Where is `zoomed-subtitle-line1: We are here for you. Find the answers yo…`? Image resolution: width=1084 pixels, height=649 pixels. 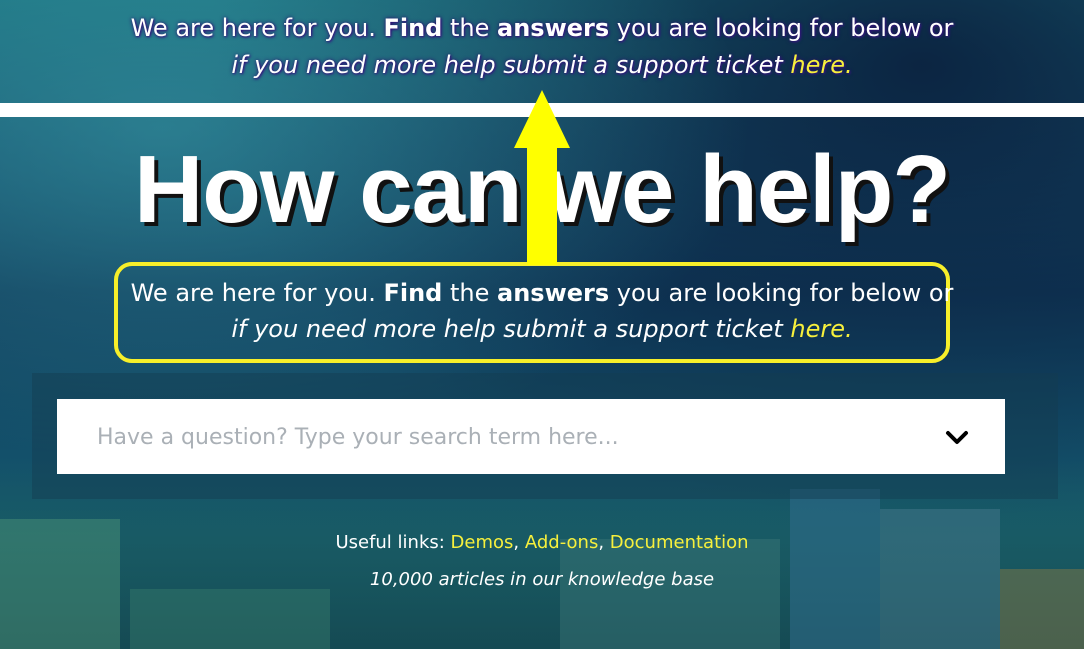
zoomed-subtitle-line1: We are here for you. Find the answers yo… is located at coordinates (542, 28).